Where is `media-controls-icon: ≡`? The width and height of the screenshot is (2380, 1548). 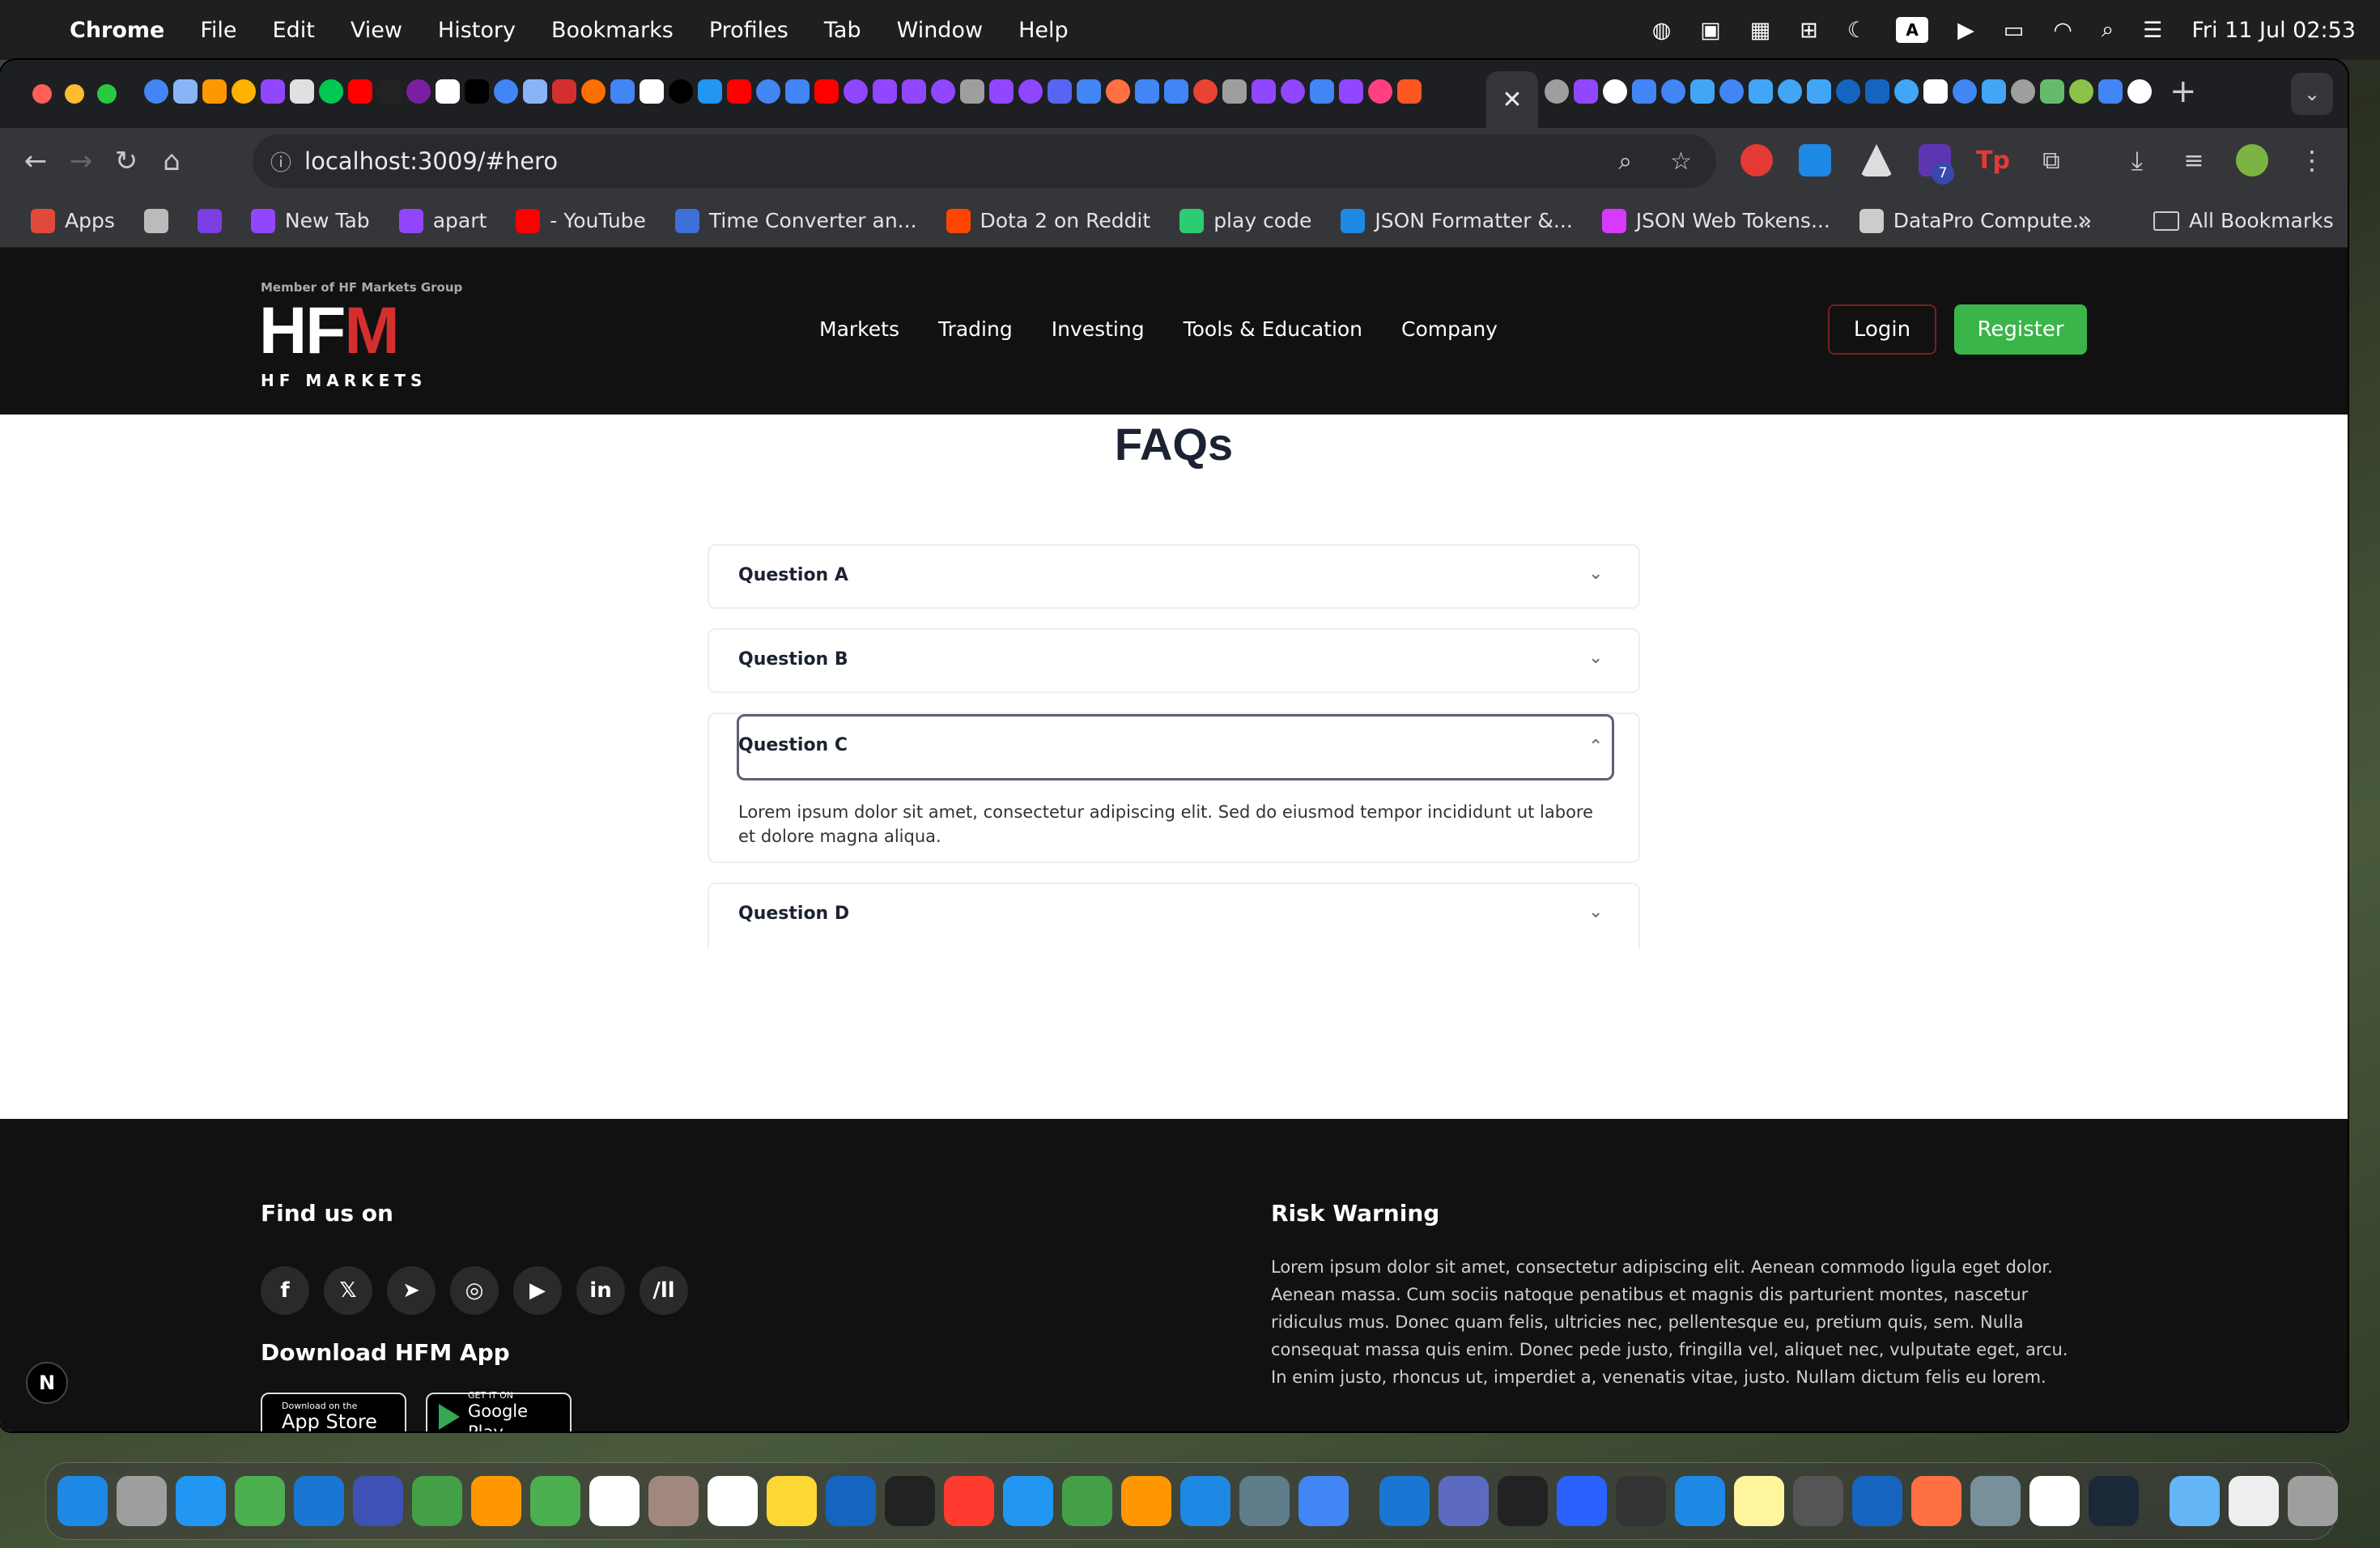 media-controls-icon: ≡ is located at coordinates (2194, 160).